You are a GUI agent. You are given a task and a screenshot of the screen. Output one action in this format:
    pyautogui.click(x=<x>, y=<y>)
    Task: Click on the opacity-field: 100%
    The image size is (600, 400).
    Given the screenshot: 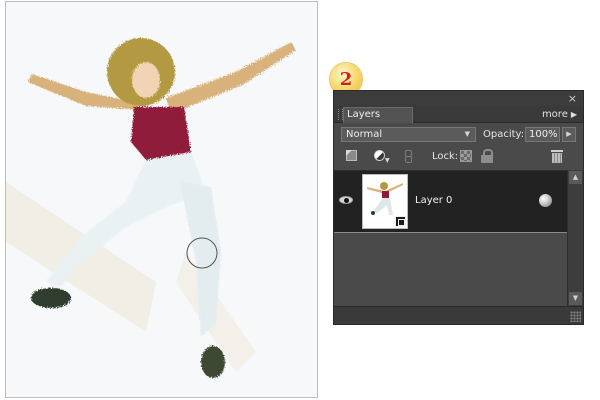 What is the action you would take?
    pyautogui.click(x=542, y=134)
    